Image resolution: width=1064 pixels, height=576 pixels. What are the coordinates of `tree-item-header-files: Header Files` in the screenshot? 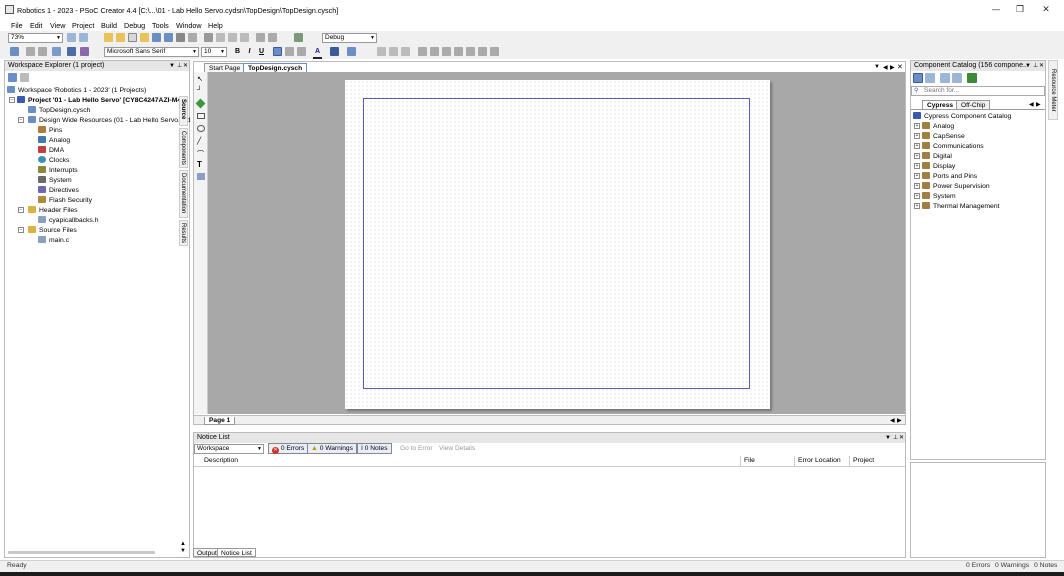 It's located at (53, 211).